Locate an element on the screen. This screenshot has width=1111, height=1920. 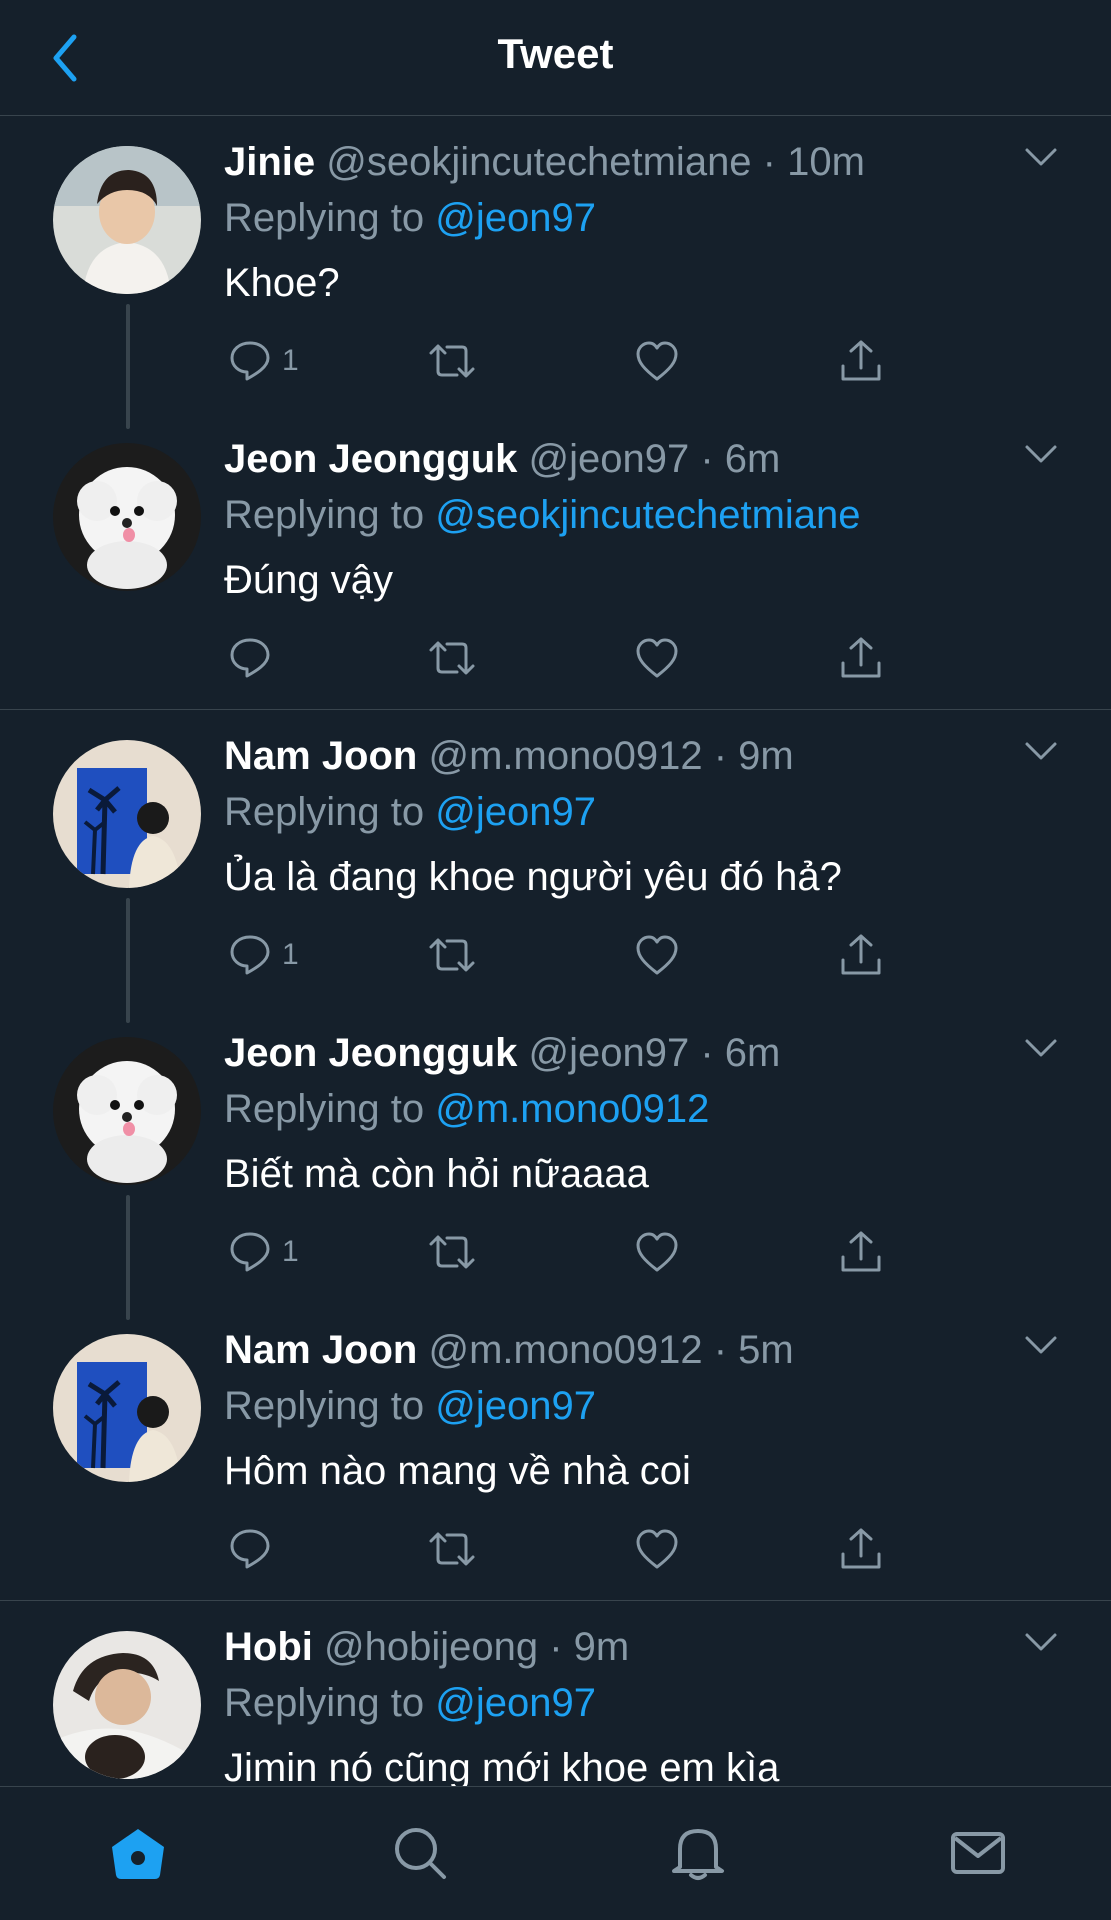
author-name: Hobi is located at coordinates (268, 1647).